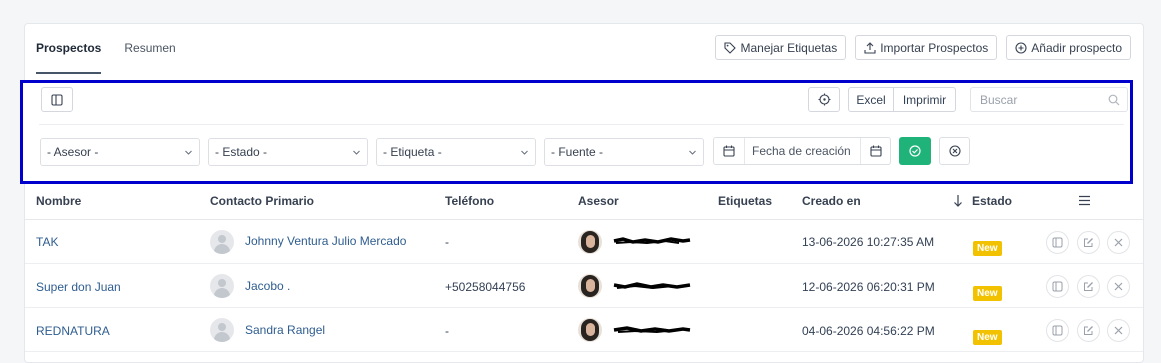 This screenshot has width=1161, height=363. I want to click on excel-label: Excel, so click(871, 99).